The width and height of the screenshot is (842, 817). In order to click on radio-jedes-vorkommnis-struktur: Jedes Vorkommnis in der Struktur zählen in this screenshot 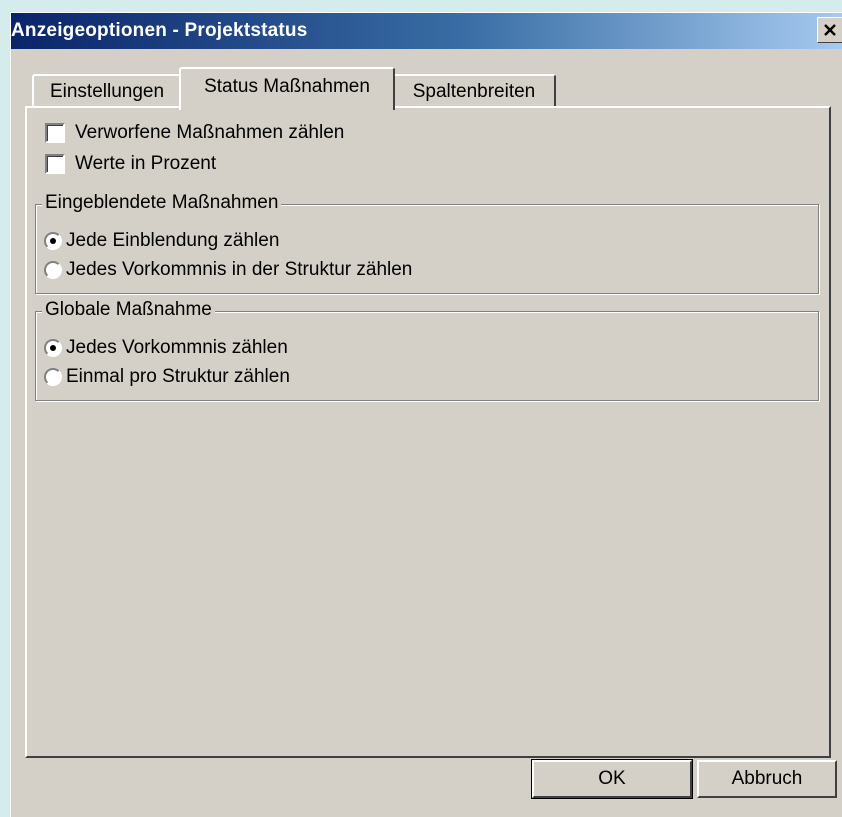, I will do `click(304, 271)`.